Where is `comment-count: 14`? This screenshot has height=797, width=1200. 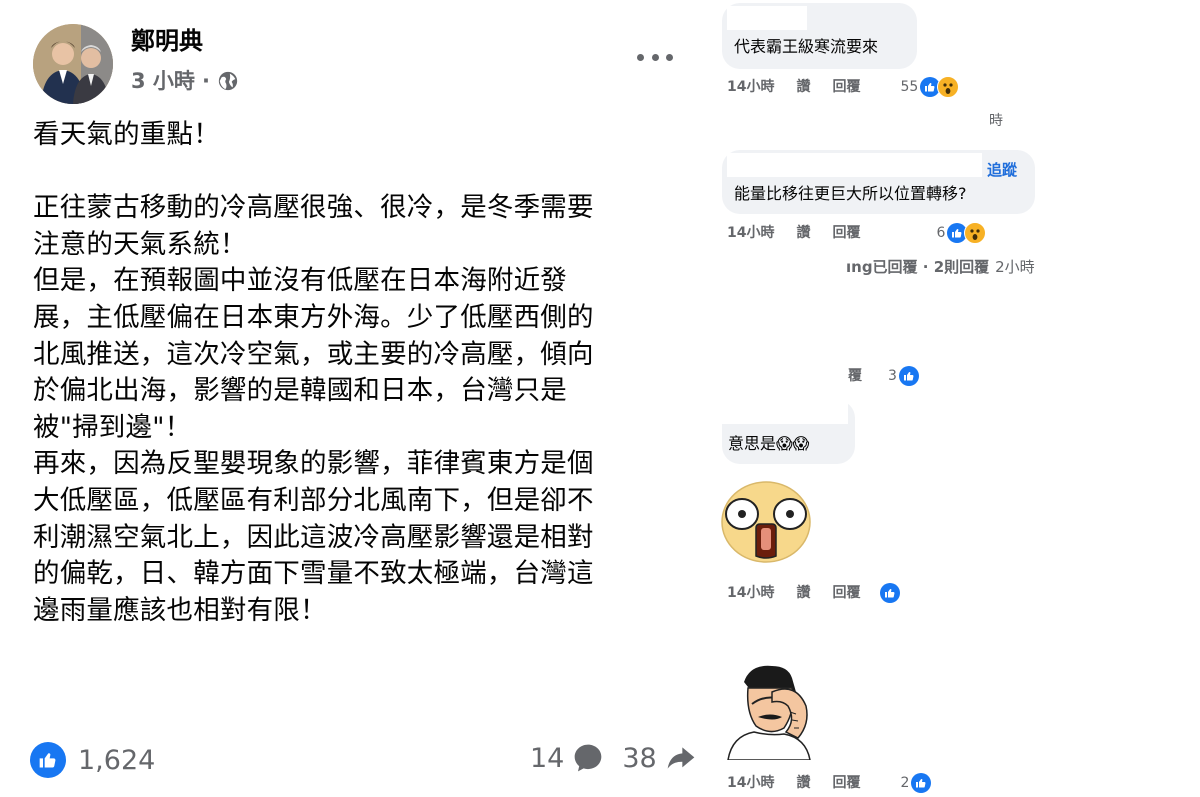
comment-count: 14 is located at coordinates (547, 758).